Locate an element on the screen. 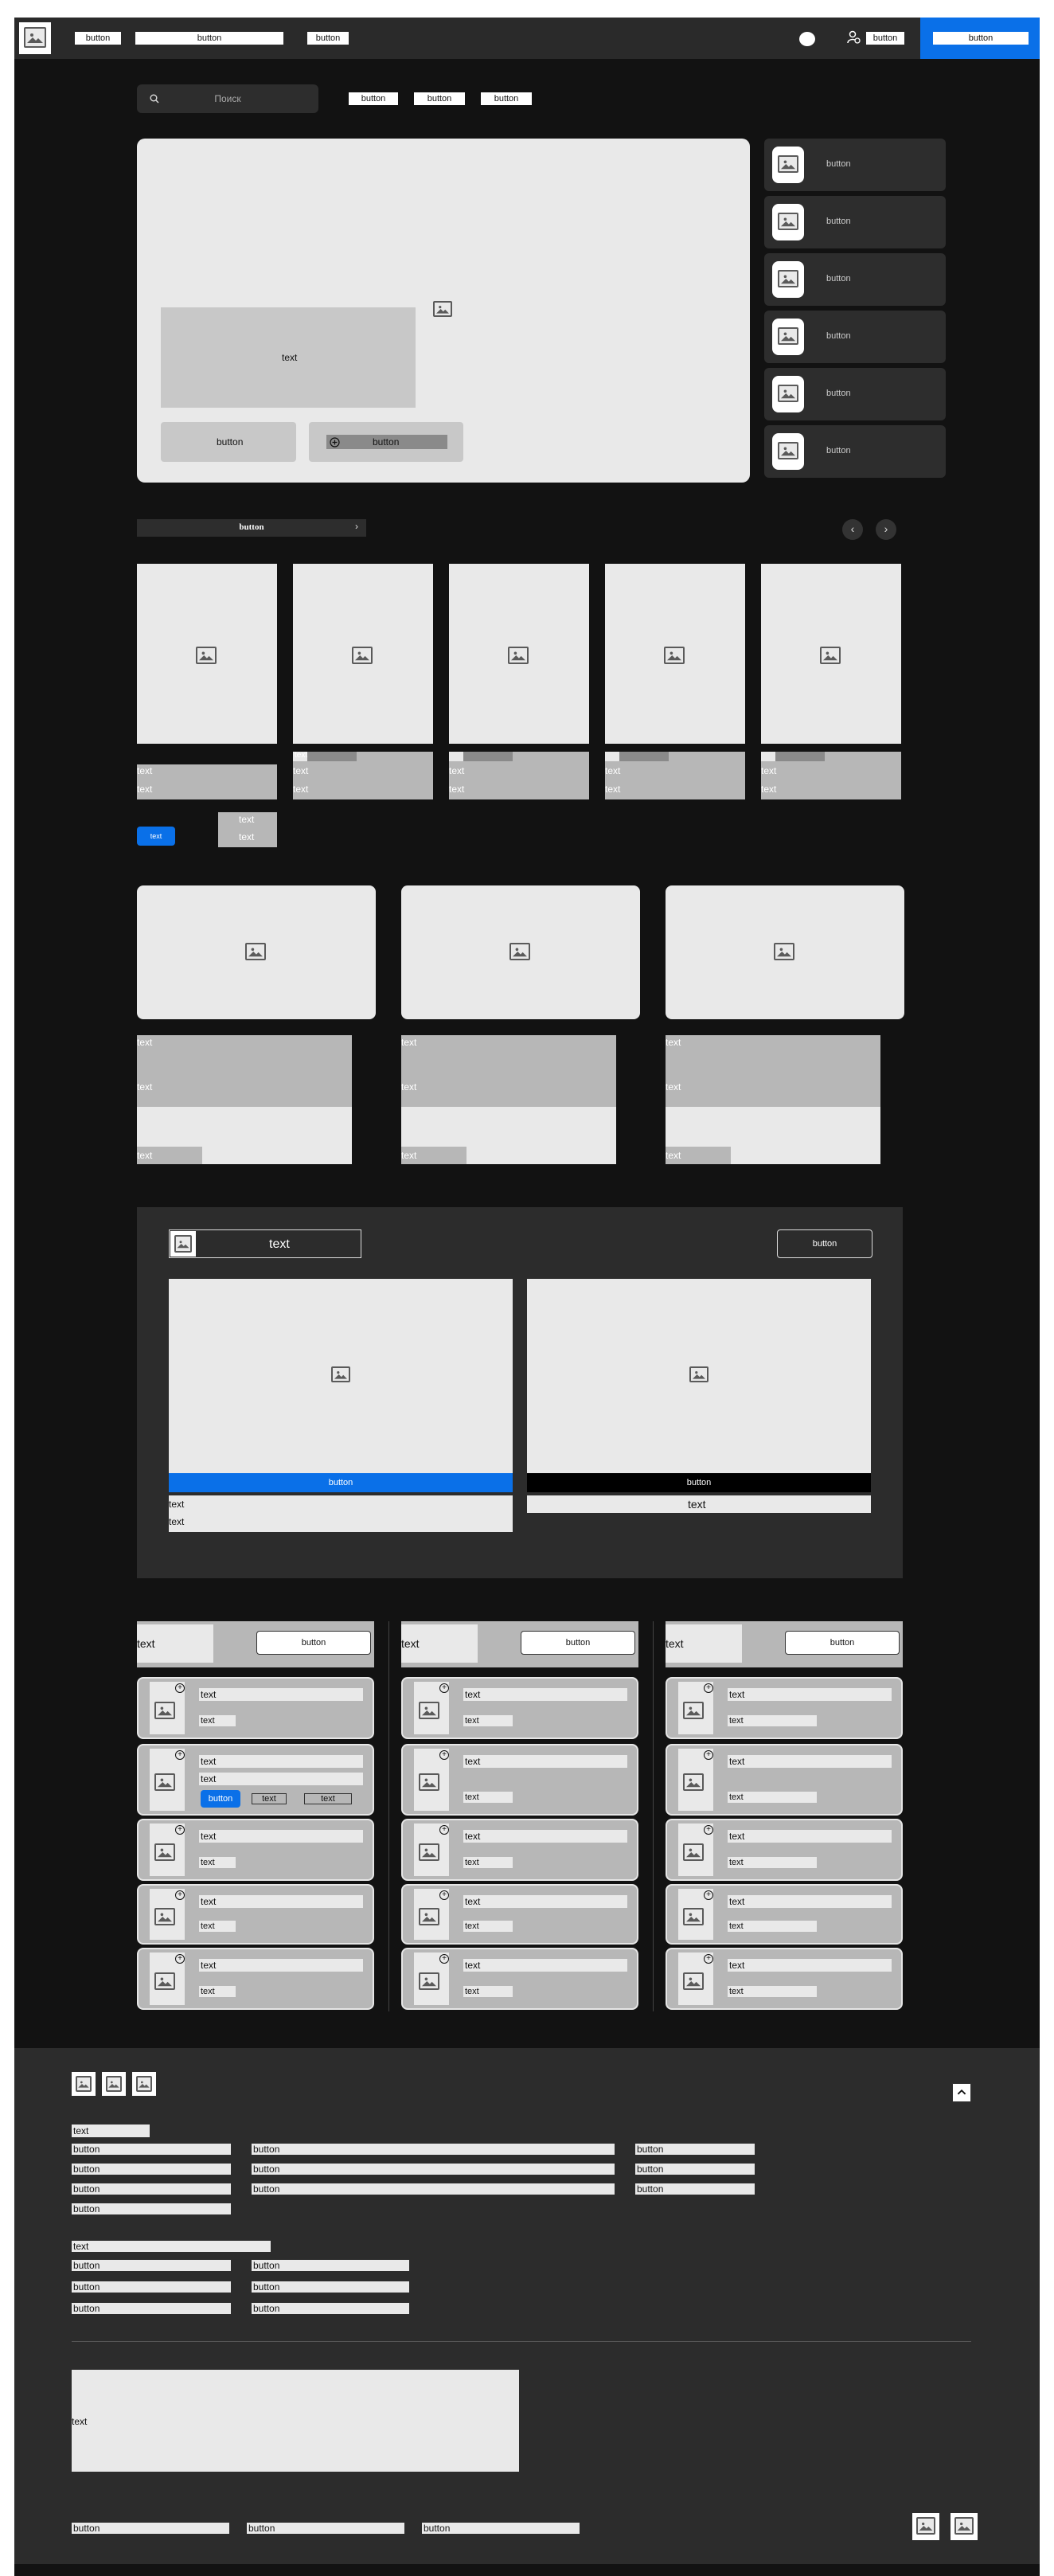 The height and width of the screenshot is (2576, 1054). panel-logo is located at coordinates (183, 1244).